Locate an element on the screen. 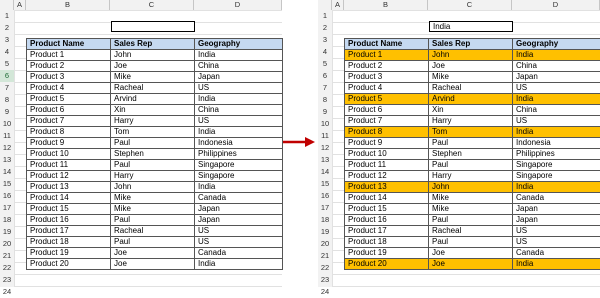 The height and width of the screenshot is (298, 600). cell-product: Product 20 is located at coordinates (69, 264).